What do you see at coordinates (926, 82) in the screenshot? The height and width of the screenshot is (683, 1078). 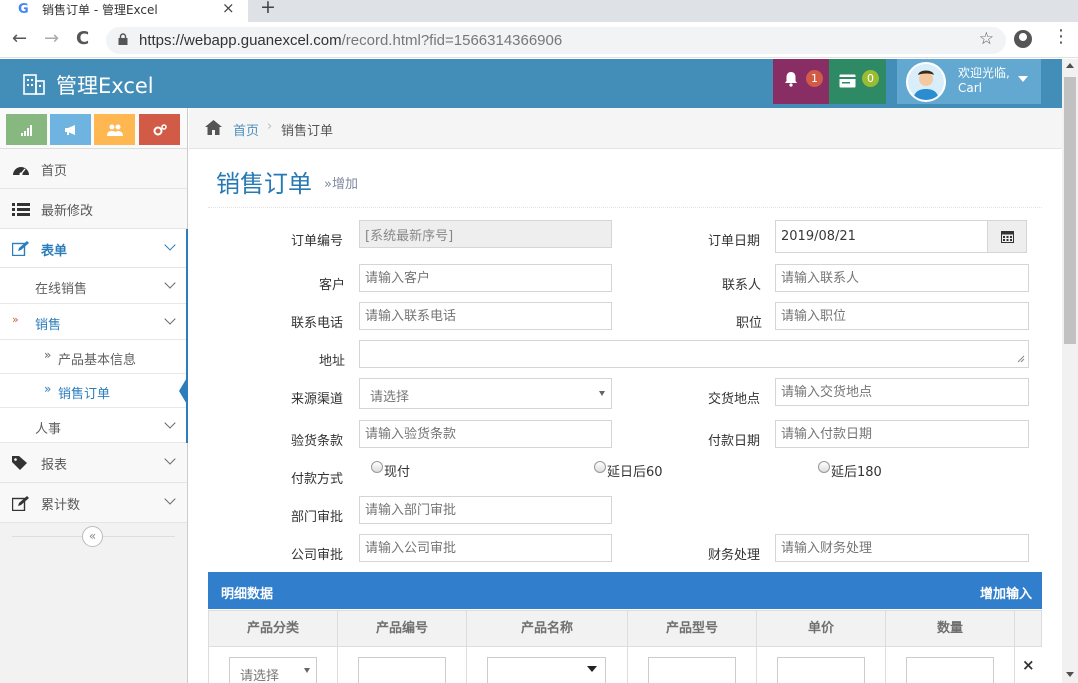 I see `avatar` at bounding box center [926, 82].